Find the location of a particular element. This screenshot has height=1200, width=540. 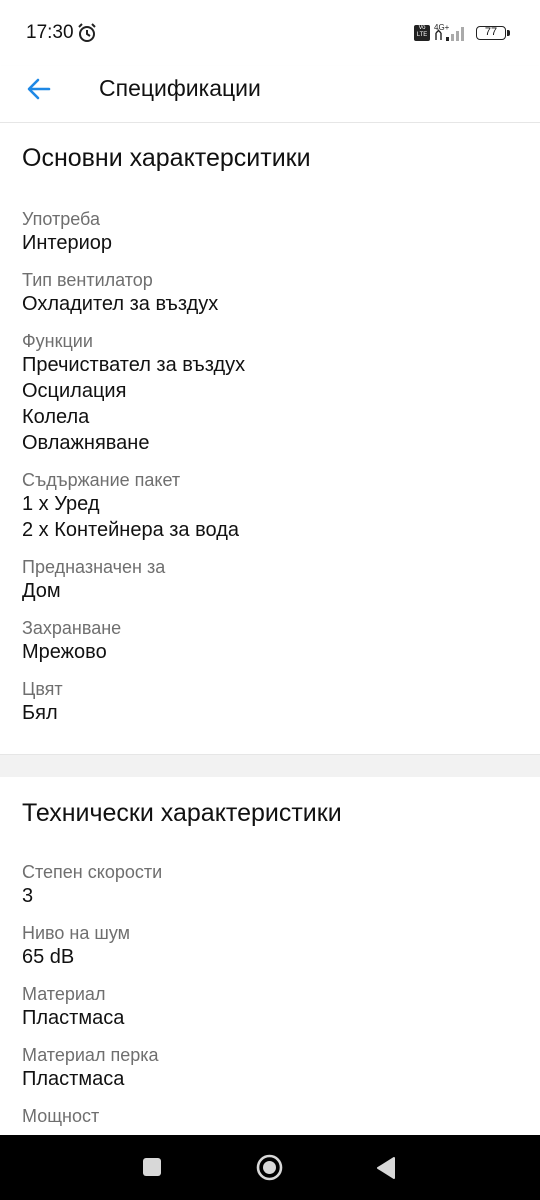

system-navigation-bar is located at coordinates (270, 1167).